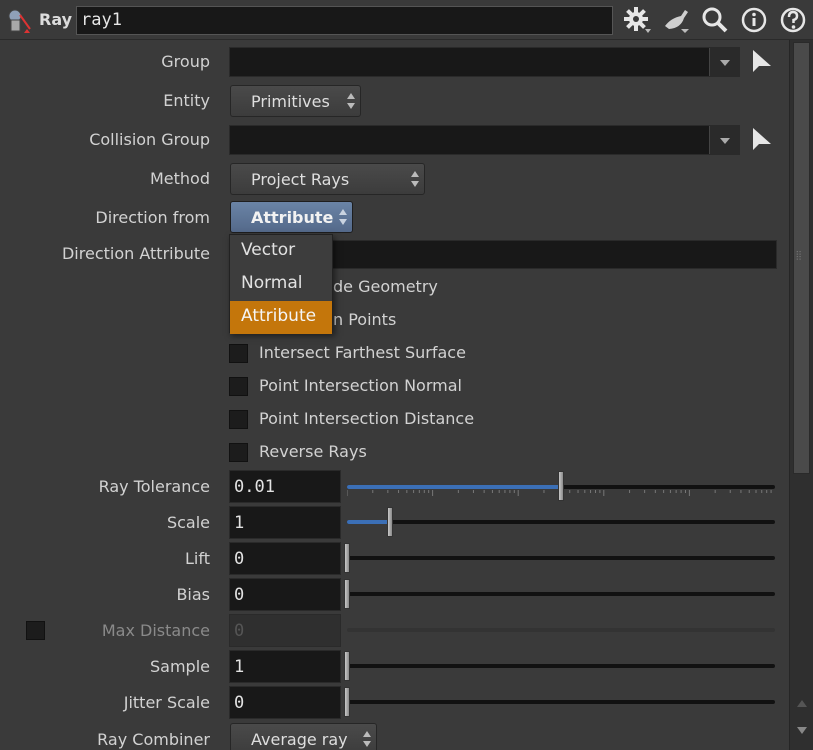 This screenshot has height=750, width=813. I want to click on vertical-scrollbar, so click(801, 395).